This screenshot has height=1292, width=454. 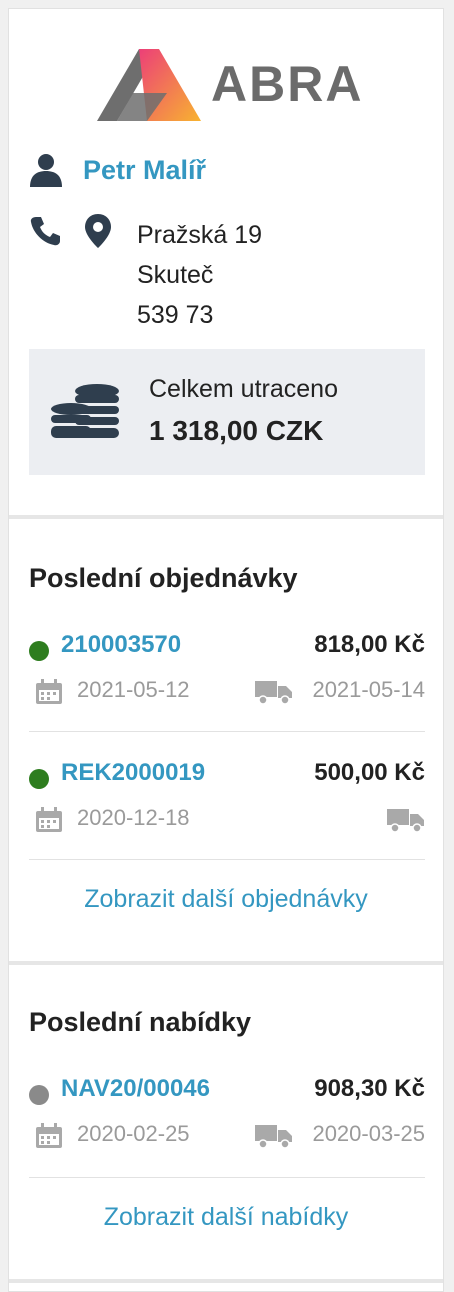 What do you see at coordinates (144, 170) in the screenshot?
I see `customer-name-link: Petr Malíř` at bounding box center [144, 170].